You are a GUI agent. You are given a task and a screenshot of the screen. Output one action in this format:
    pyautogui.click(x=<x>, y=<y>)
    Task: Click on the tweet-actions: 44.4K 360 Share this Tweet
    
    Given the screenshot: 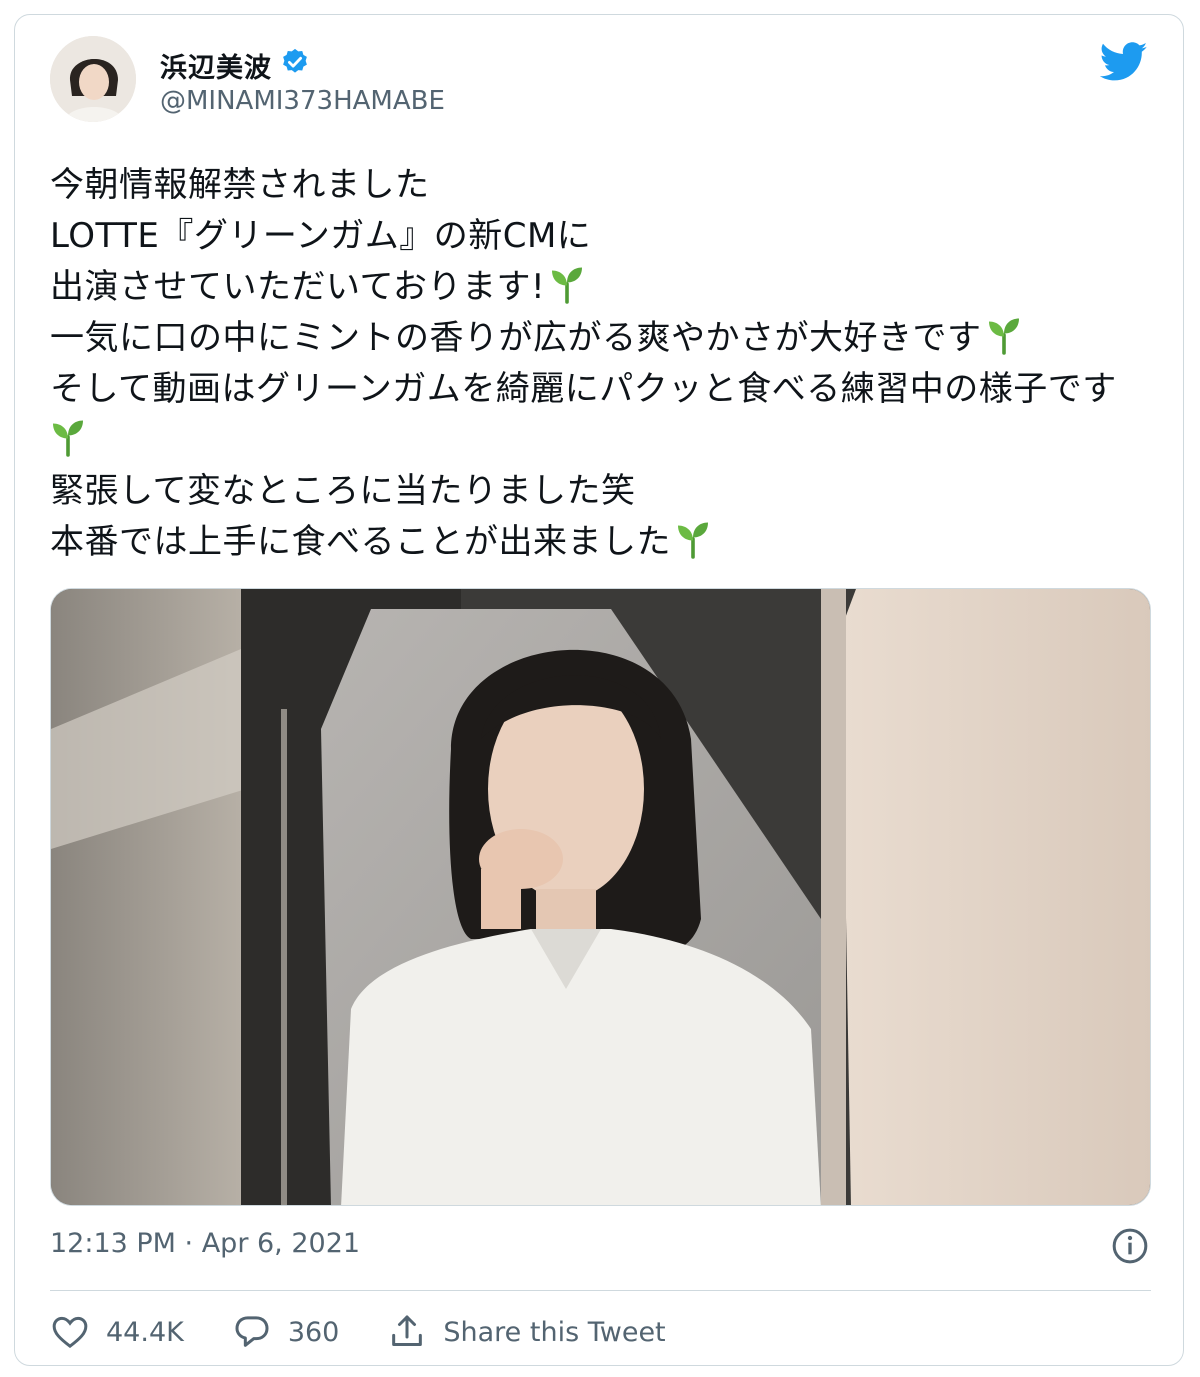 What is the action you would take?
    pyautogui.click(x=382, y=1332)
    